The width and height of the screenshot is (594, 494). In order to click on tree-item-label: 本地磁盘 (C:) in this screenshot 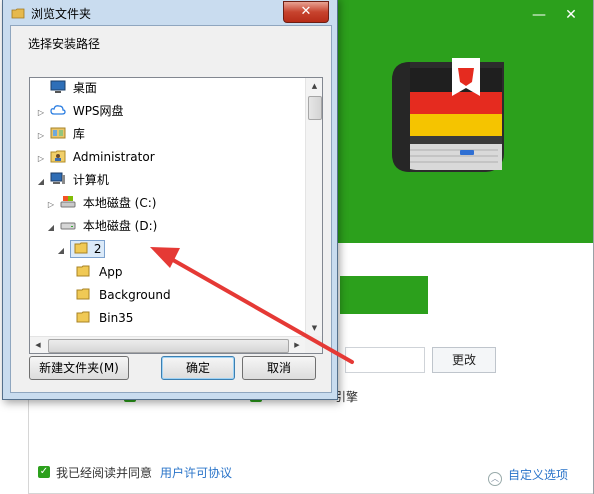, I will do `click(119, 203)`.